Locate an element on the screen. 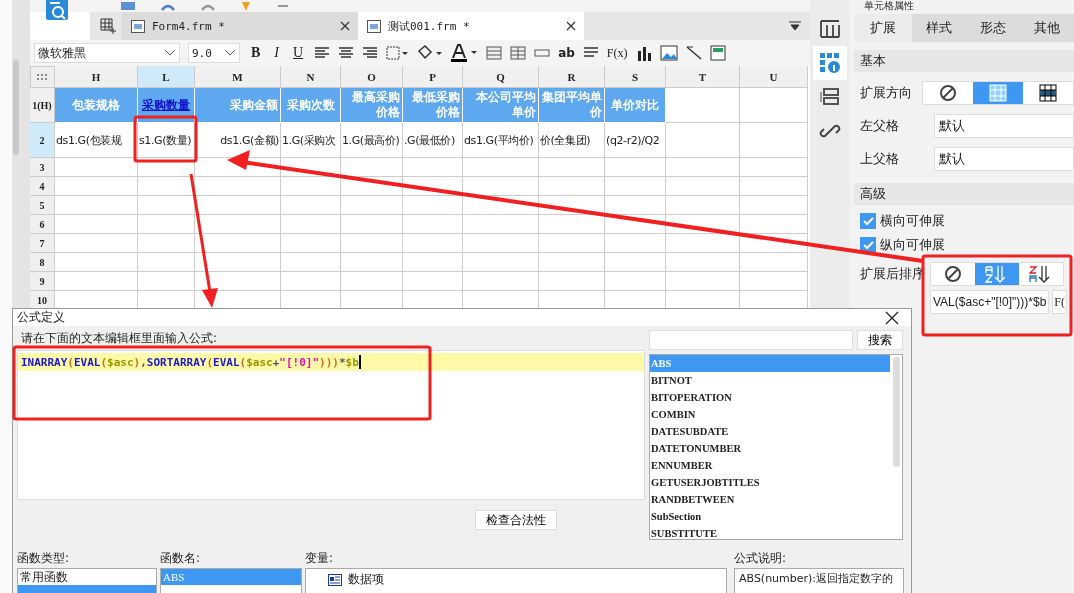 Image resolution: width=1074 pixels, height=593 pixels. table-cell: 1.G(最高价) is located at coordinates (372, 140).